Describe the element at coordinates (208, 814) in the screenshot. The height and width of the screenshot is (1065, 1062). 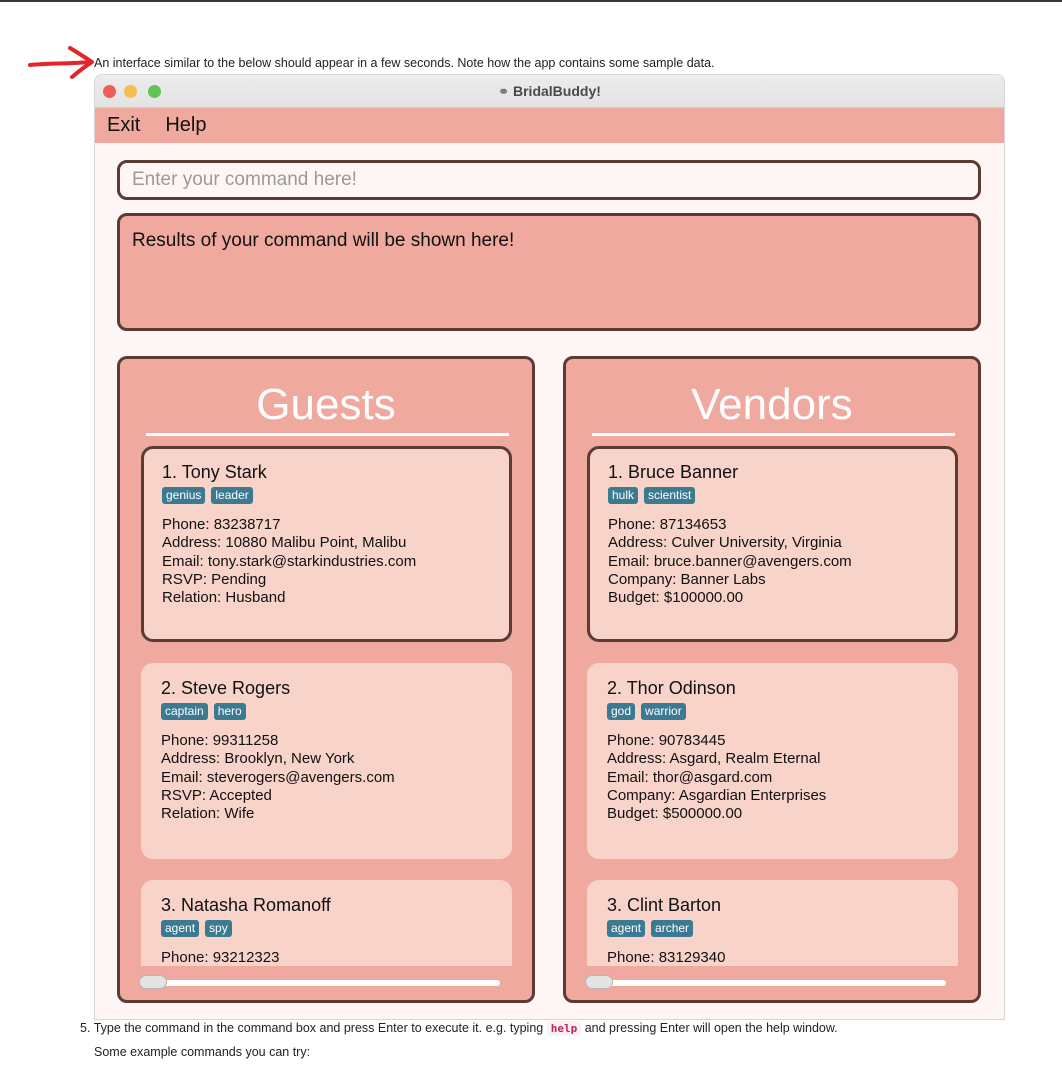
I see `guest-relation: Relation: Wife` at that location.